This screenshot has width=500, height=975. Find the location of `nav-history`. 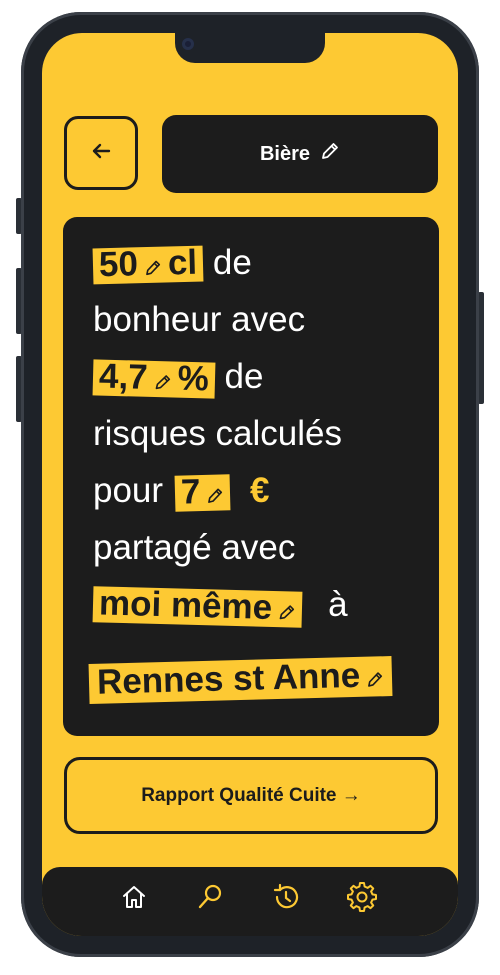

nav-history is located at coordinates (286, 899).